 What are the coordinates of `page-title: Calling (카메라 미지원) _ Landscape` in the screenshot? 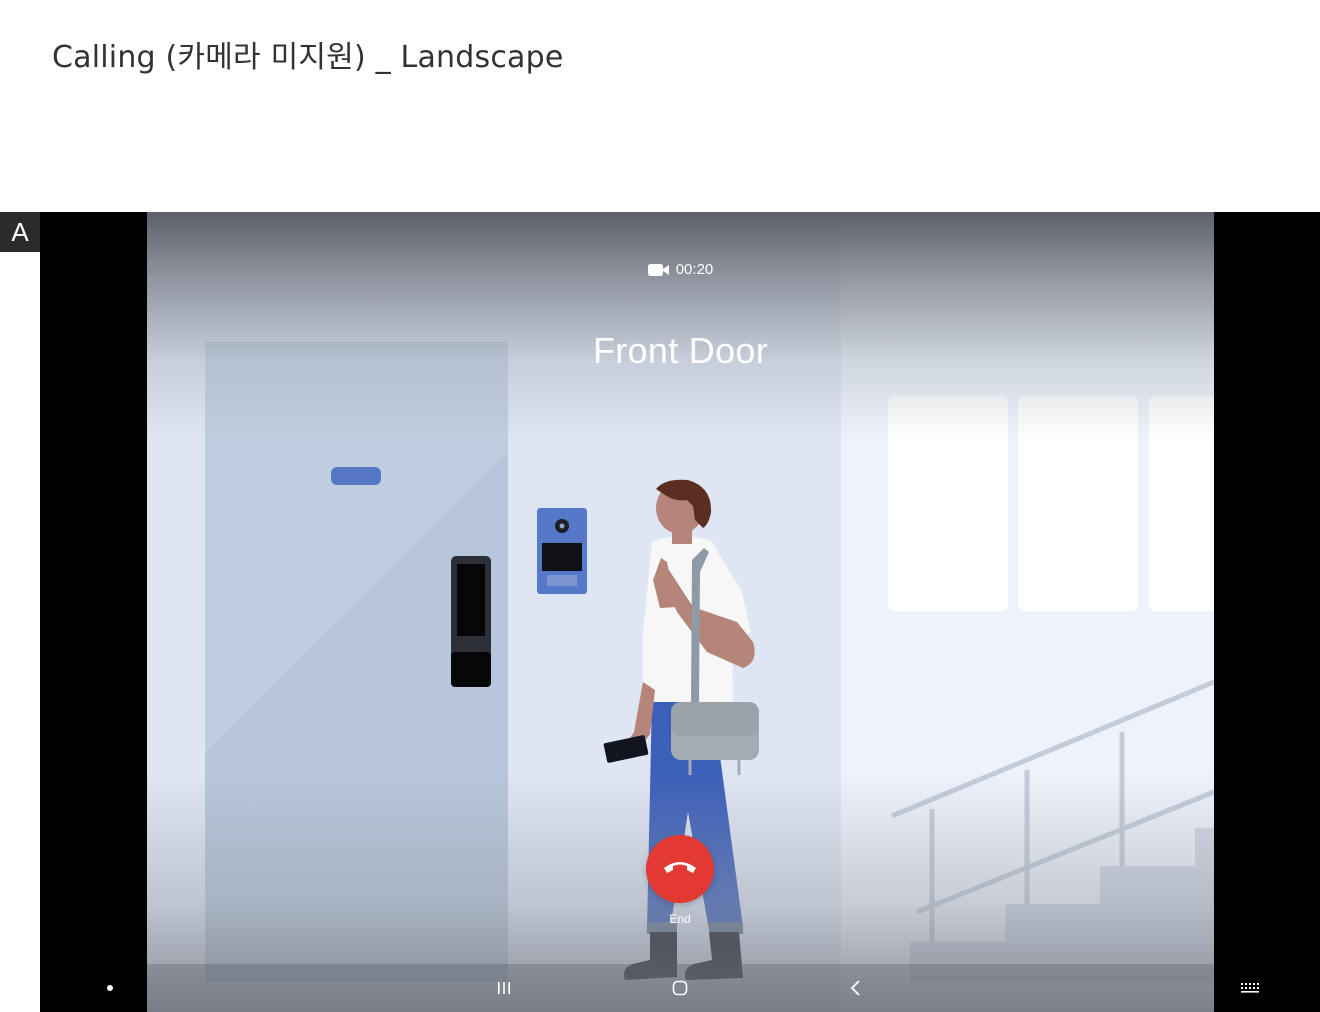 It's located at (308, 57).